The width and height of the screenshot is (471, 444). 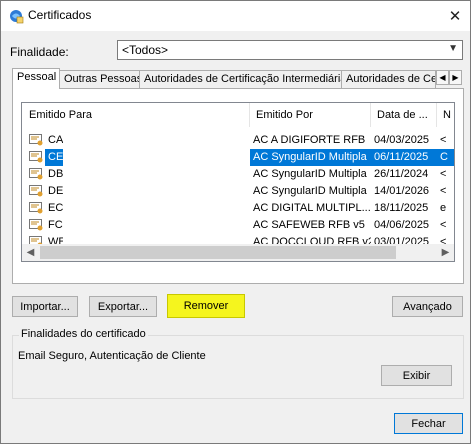 I want to click on fechar-button: Fechar, so click(x=428, y=423).